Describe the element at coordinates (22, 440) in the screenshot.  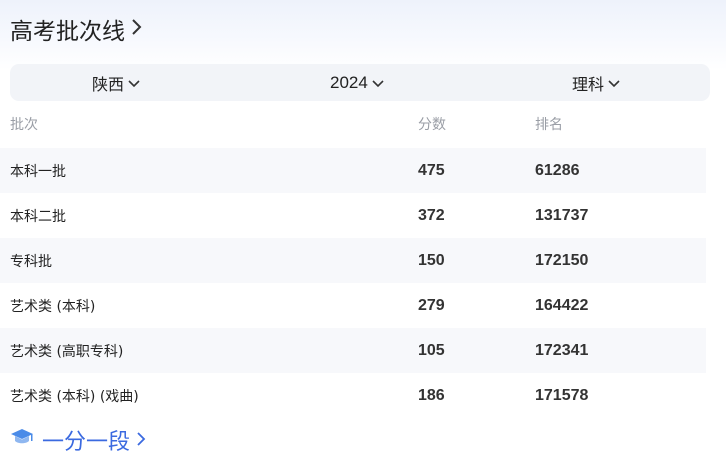
I see `graduation-cap-icon` at that location.